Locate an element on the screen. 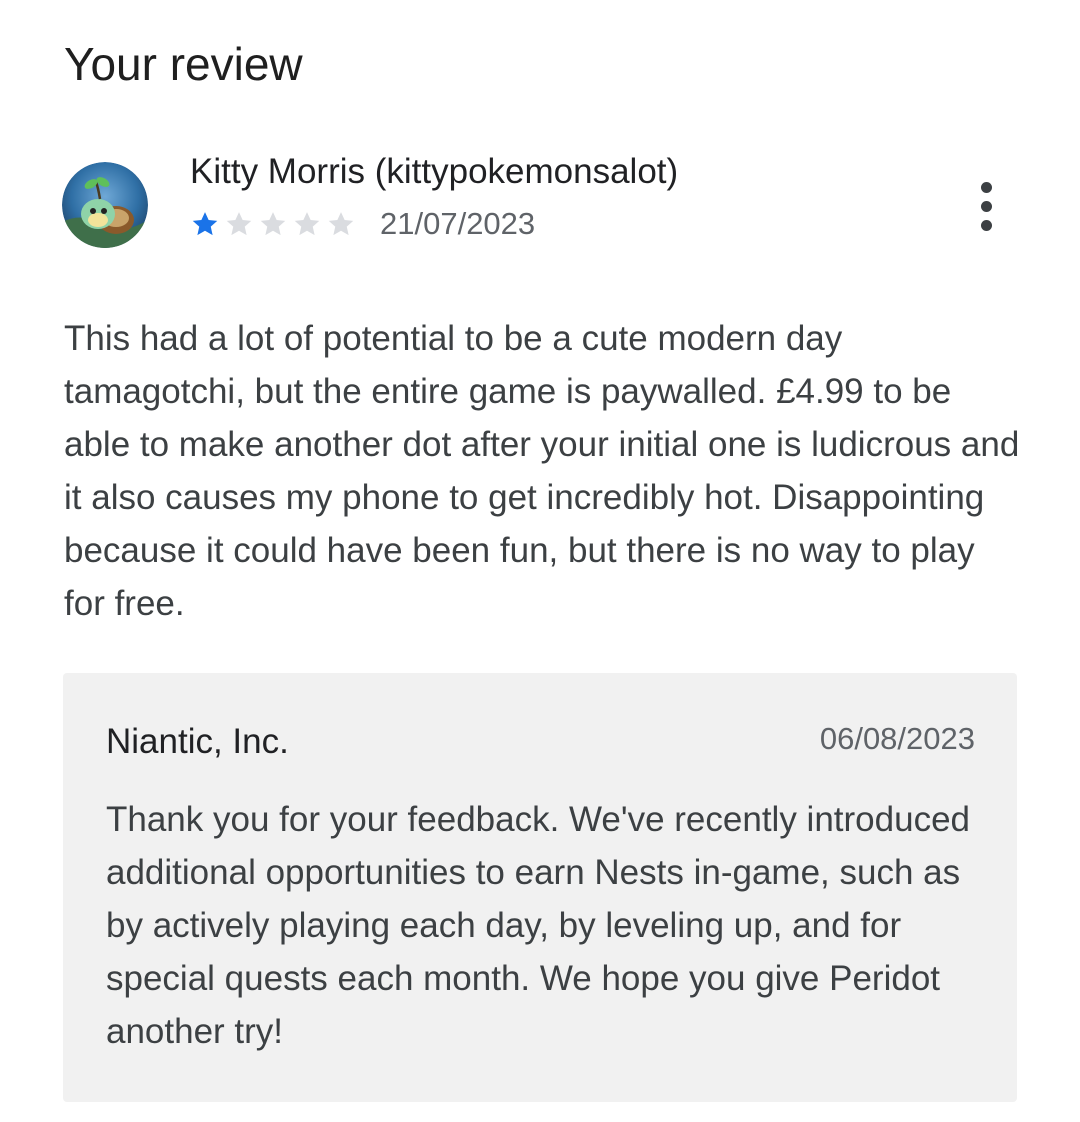  star-rating is located at coordinates (275, 224).